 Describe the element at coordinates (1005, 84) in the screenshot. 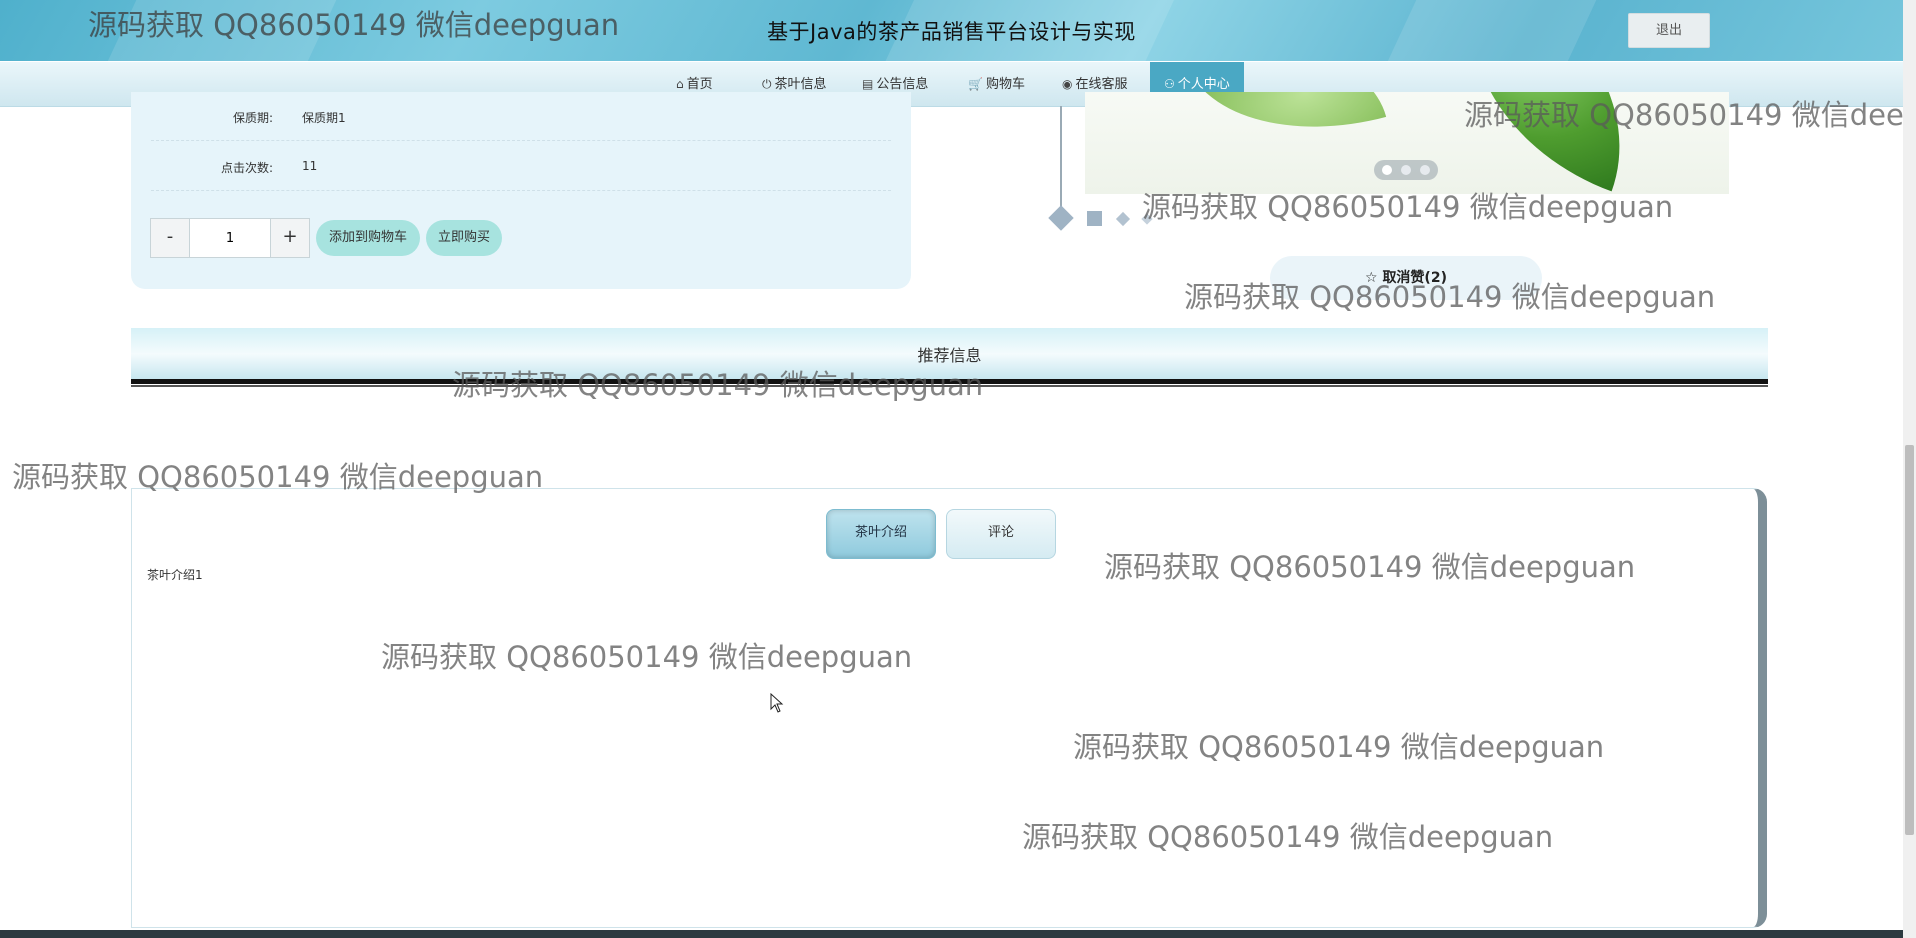

I see `nav-item-label: 购物车` at that location.